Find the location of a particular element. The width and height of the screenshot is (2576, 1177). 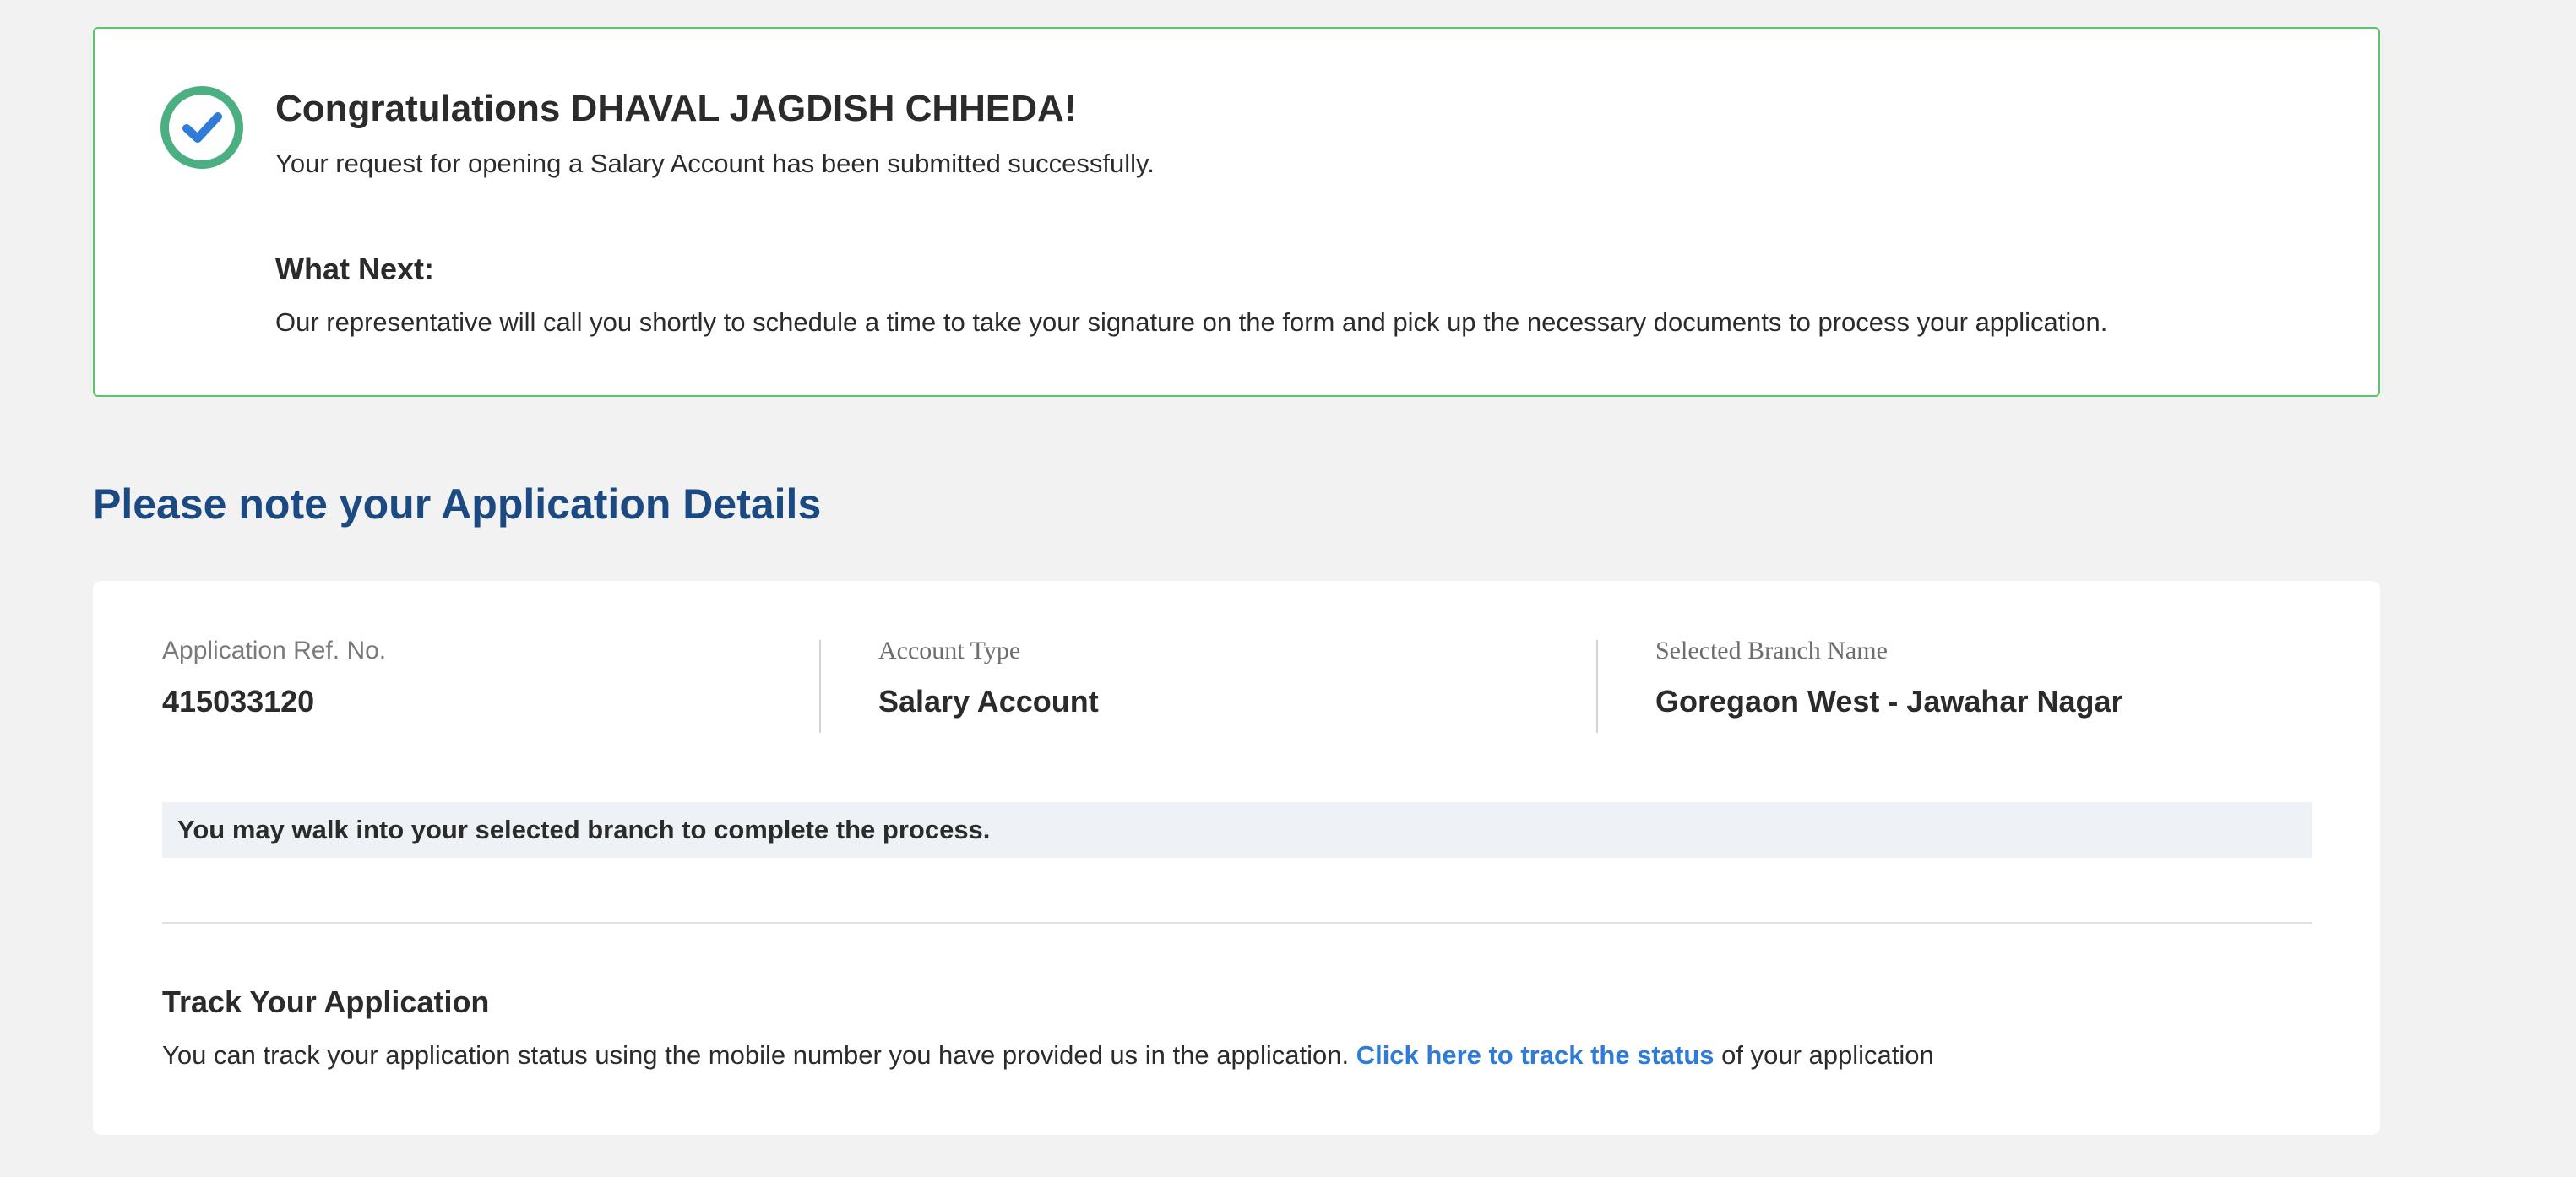

ref-no-label: Application Ref. No. is located at coordinates (274, 650).